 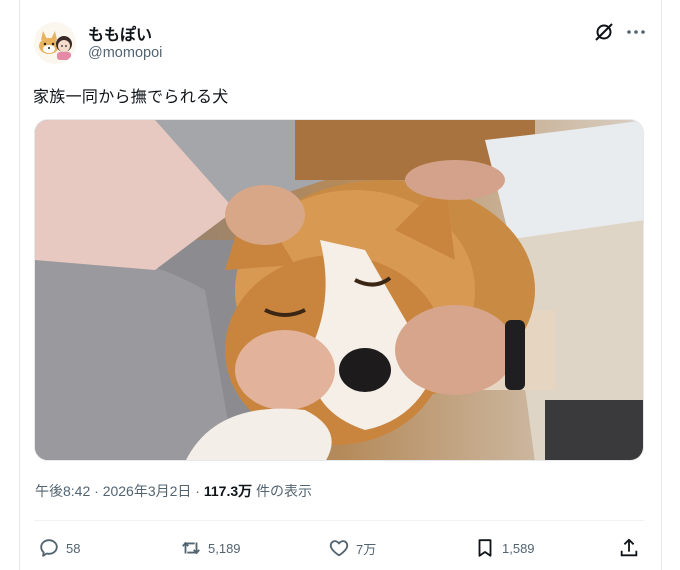 I want to click on tweet-meta: 午後8:42 · 2026年3月2日 · 117.3万 件の表示, so click(x=173, y=491).